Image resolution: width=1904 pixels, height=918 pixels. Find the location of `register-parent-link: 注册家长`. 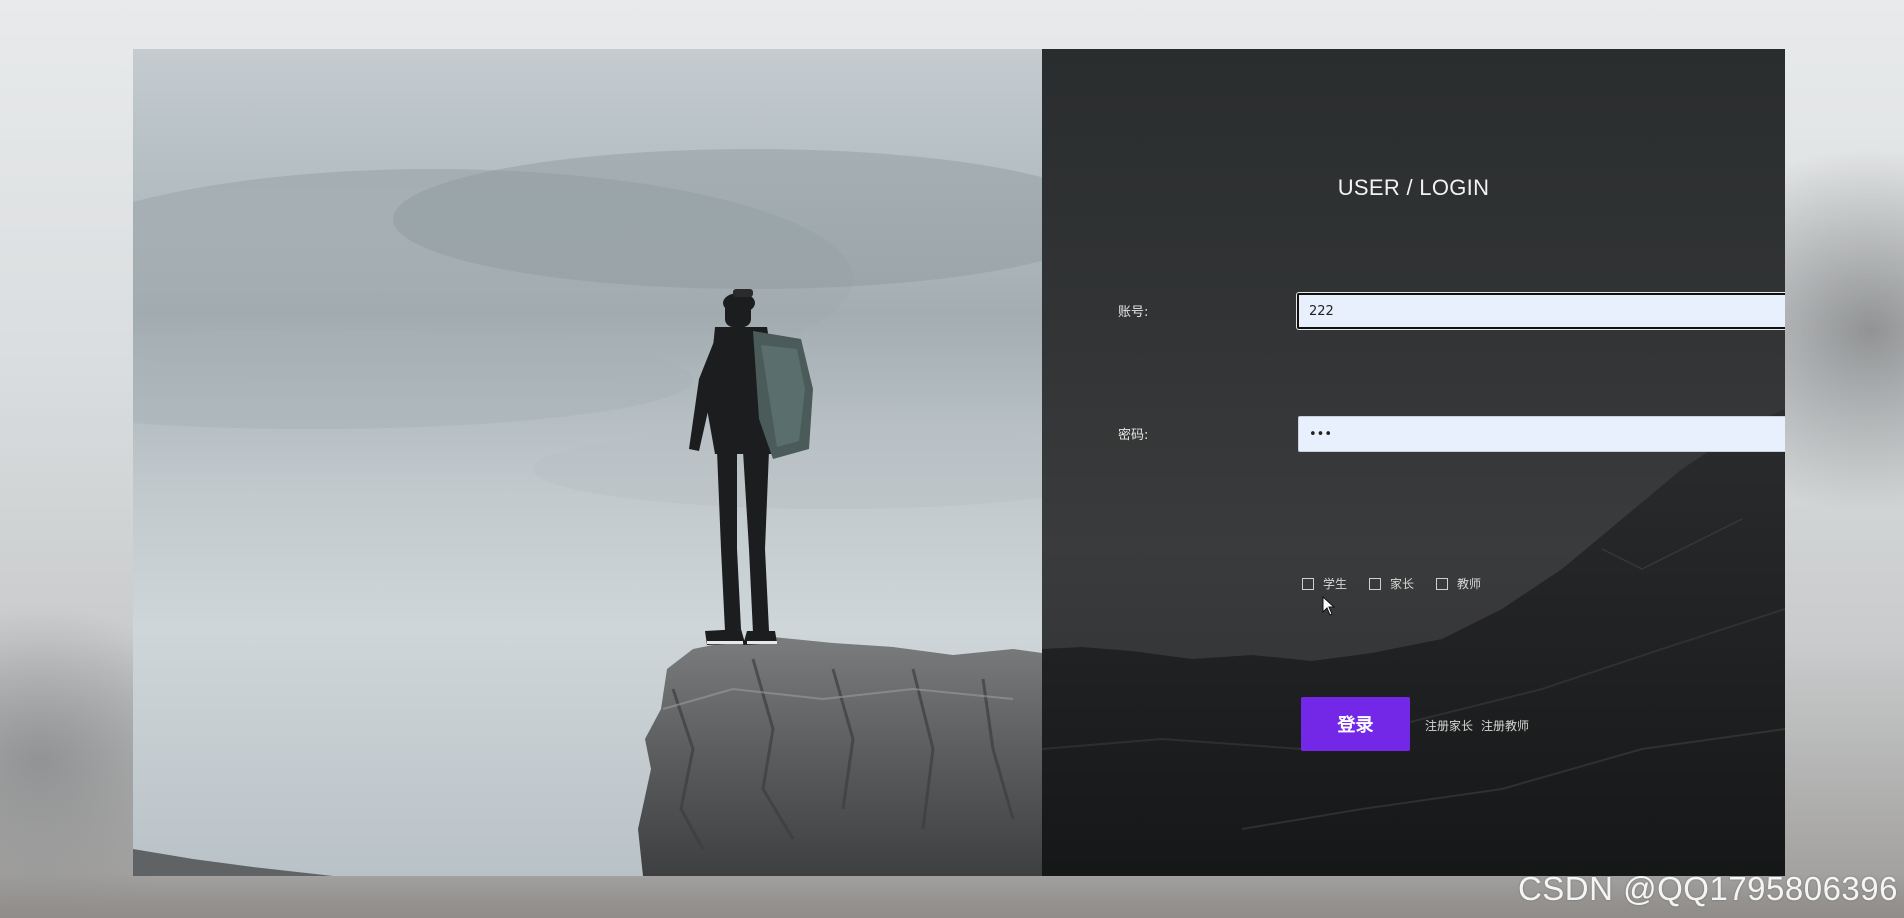

register-parent-link: 注册家长 is located at coordinates (1449, 725).